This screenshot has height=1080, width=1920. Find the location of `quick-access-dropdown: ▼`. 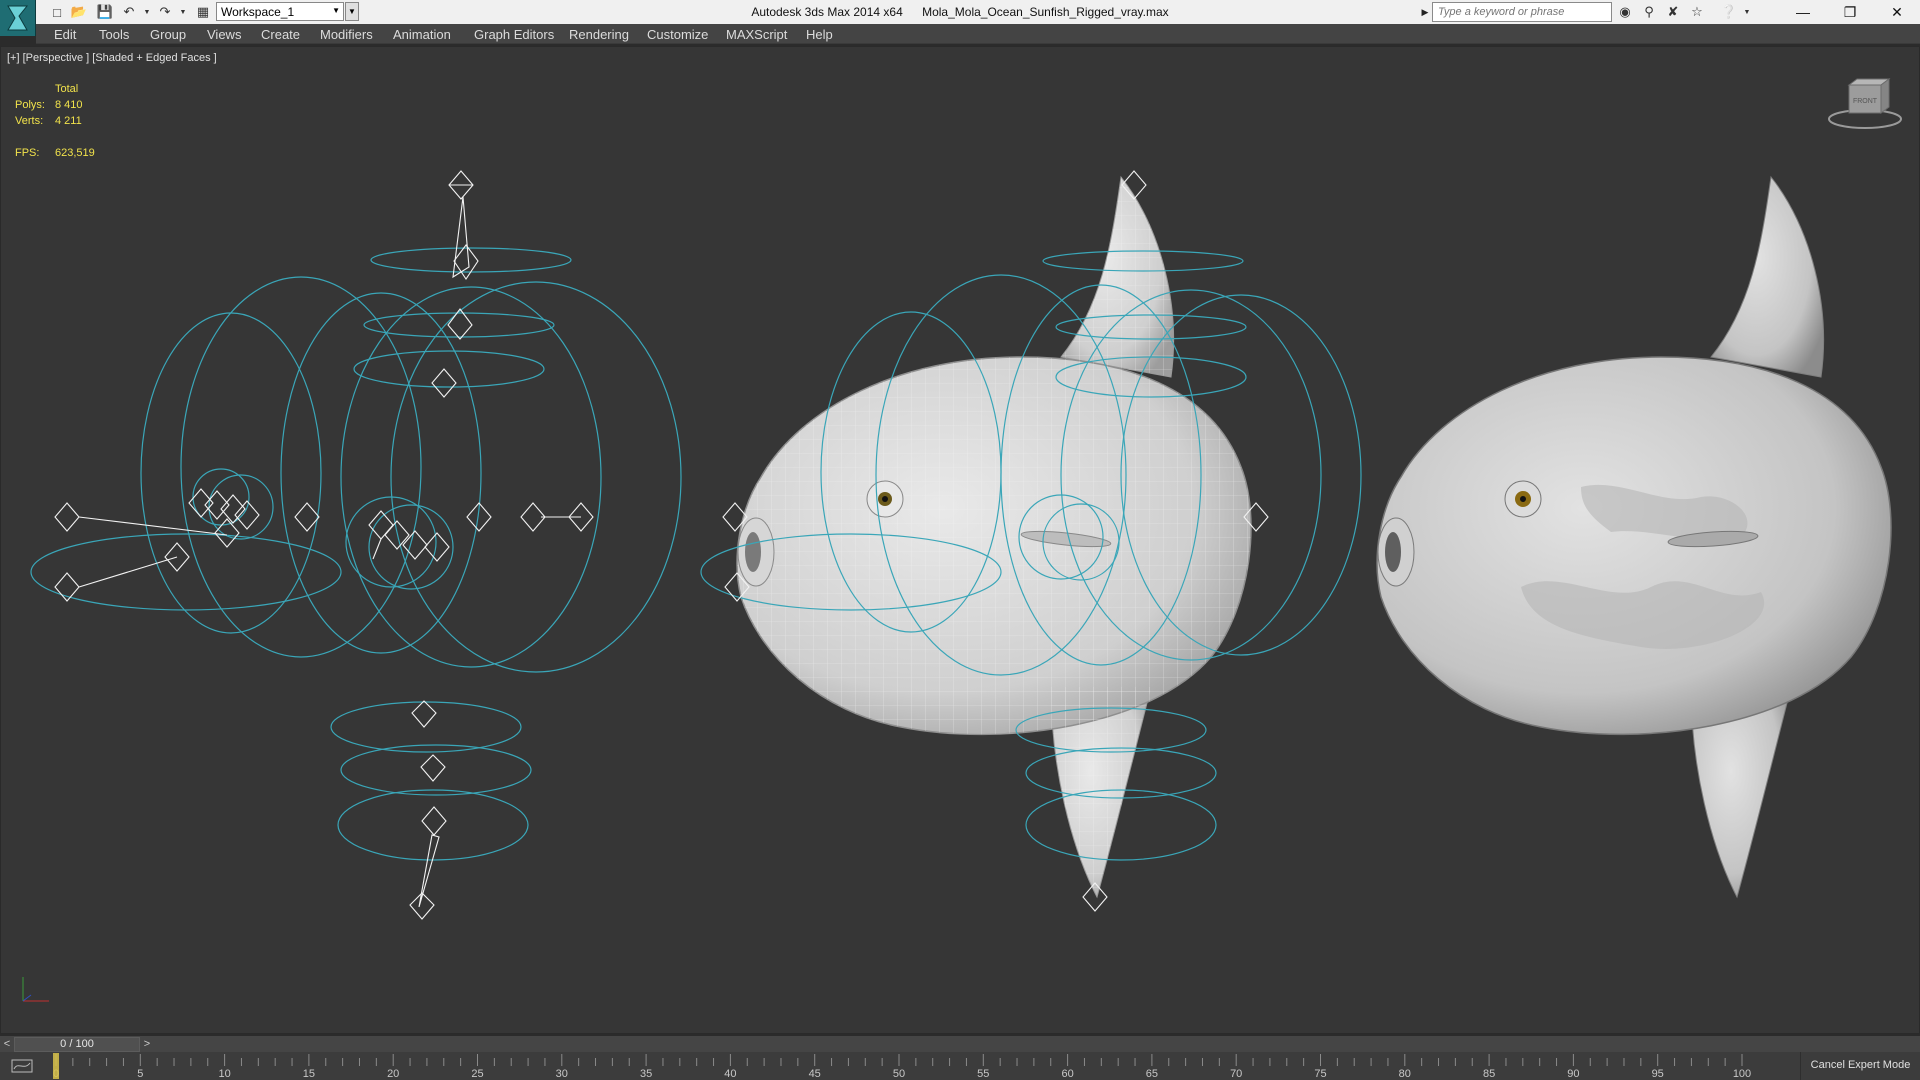

quick-access-dropdown: ▼ is located at coordinates (352, 11).